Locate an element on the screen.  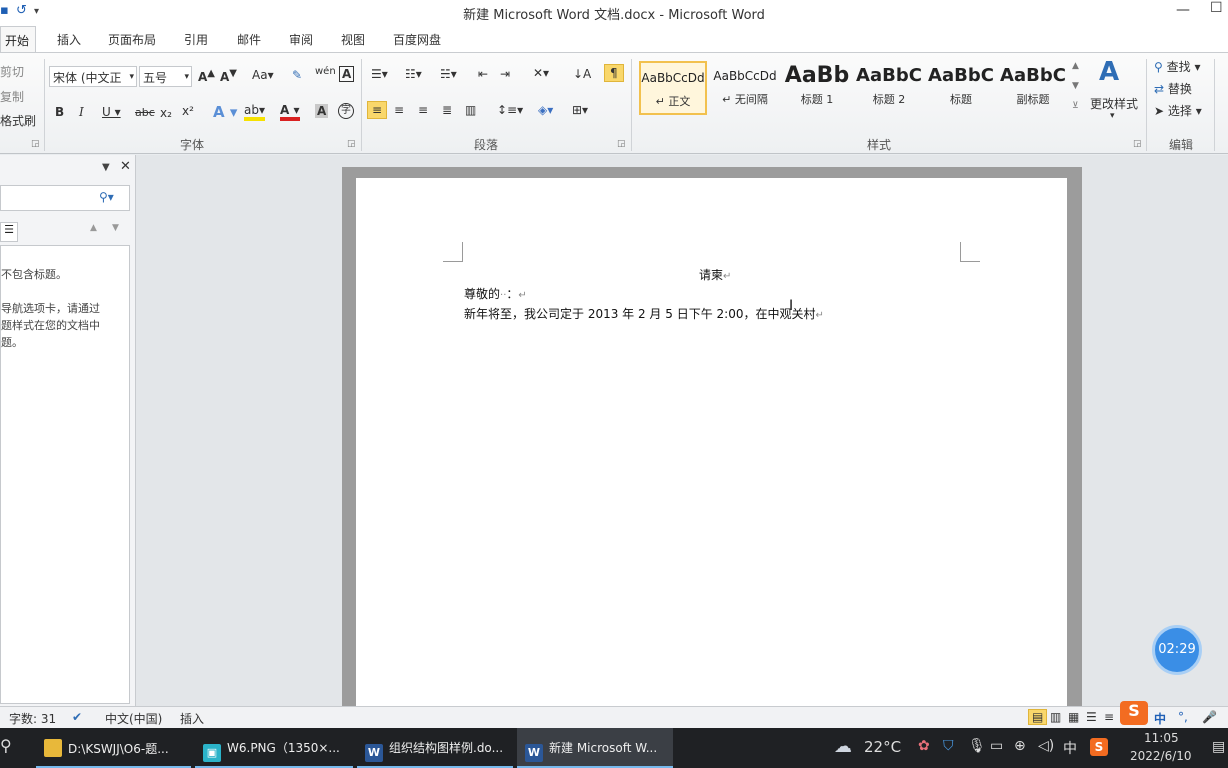
pane-options-icon: ▼ is located at coordinates (106, 167).